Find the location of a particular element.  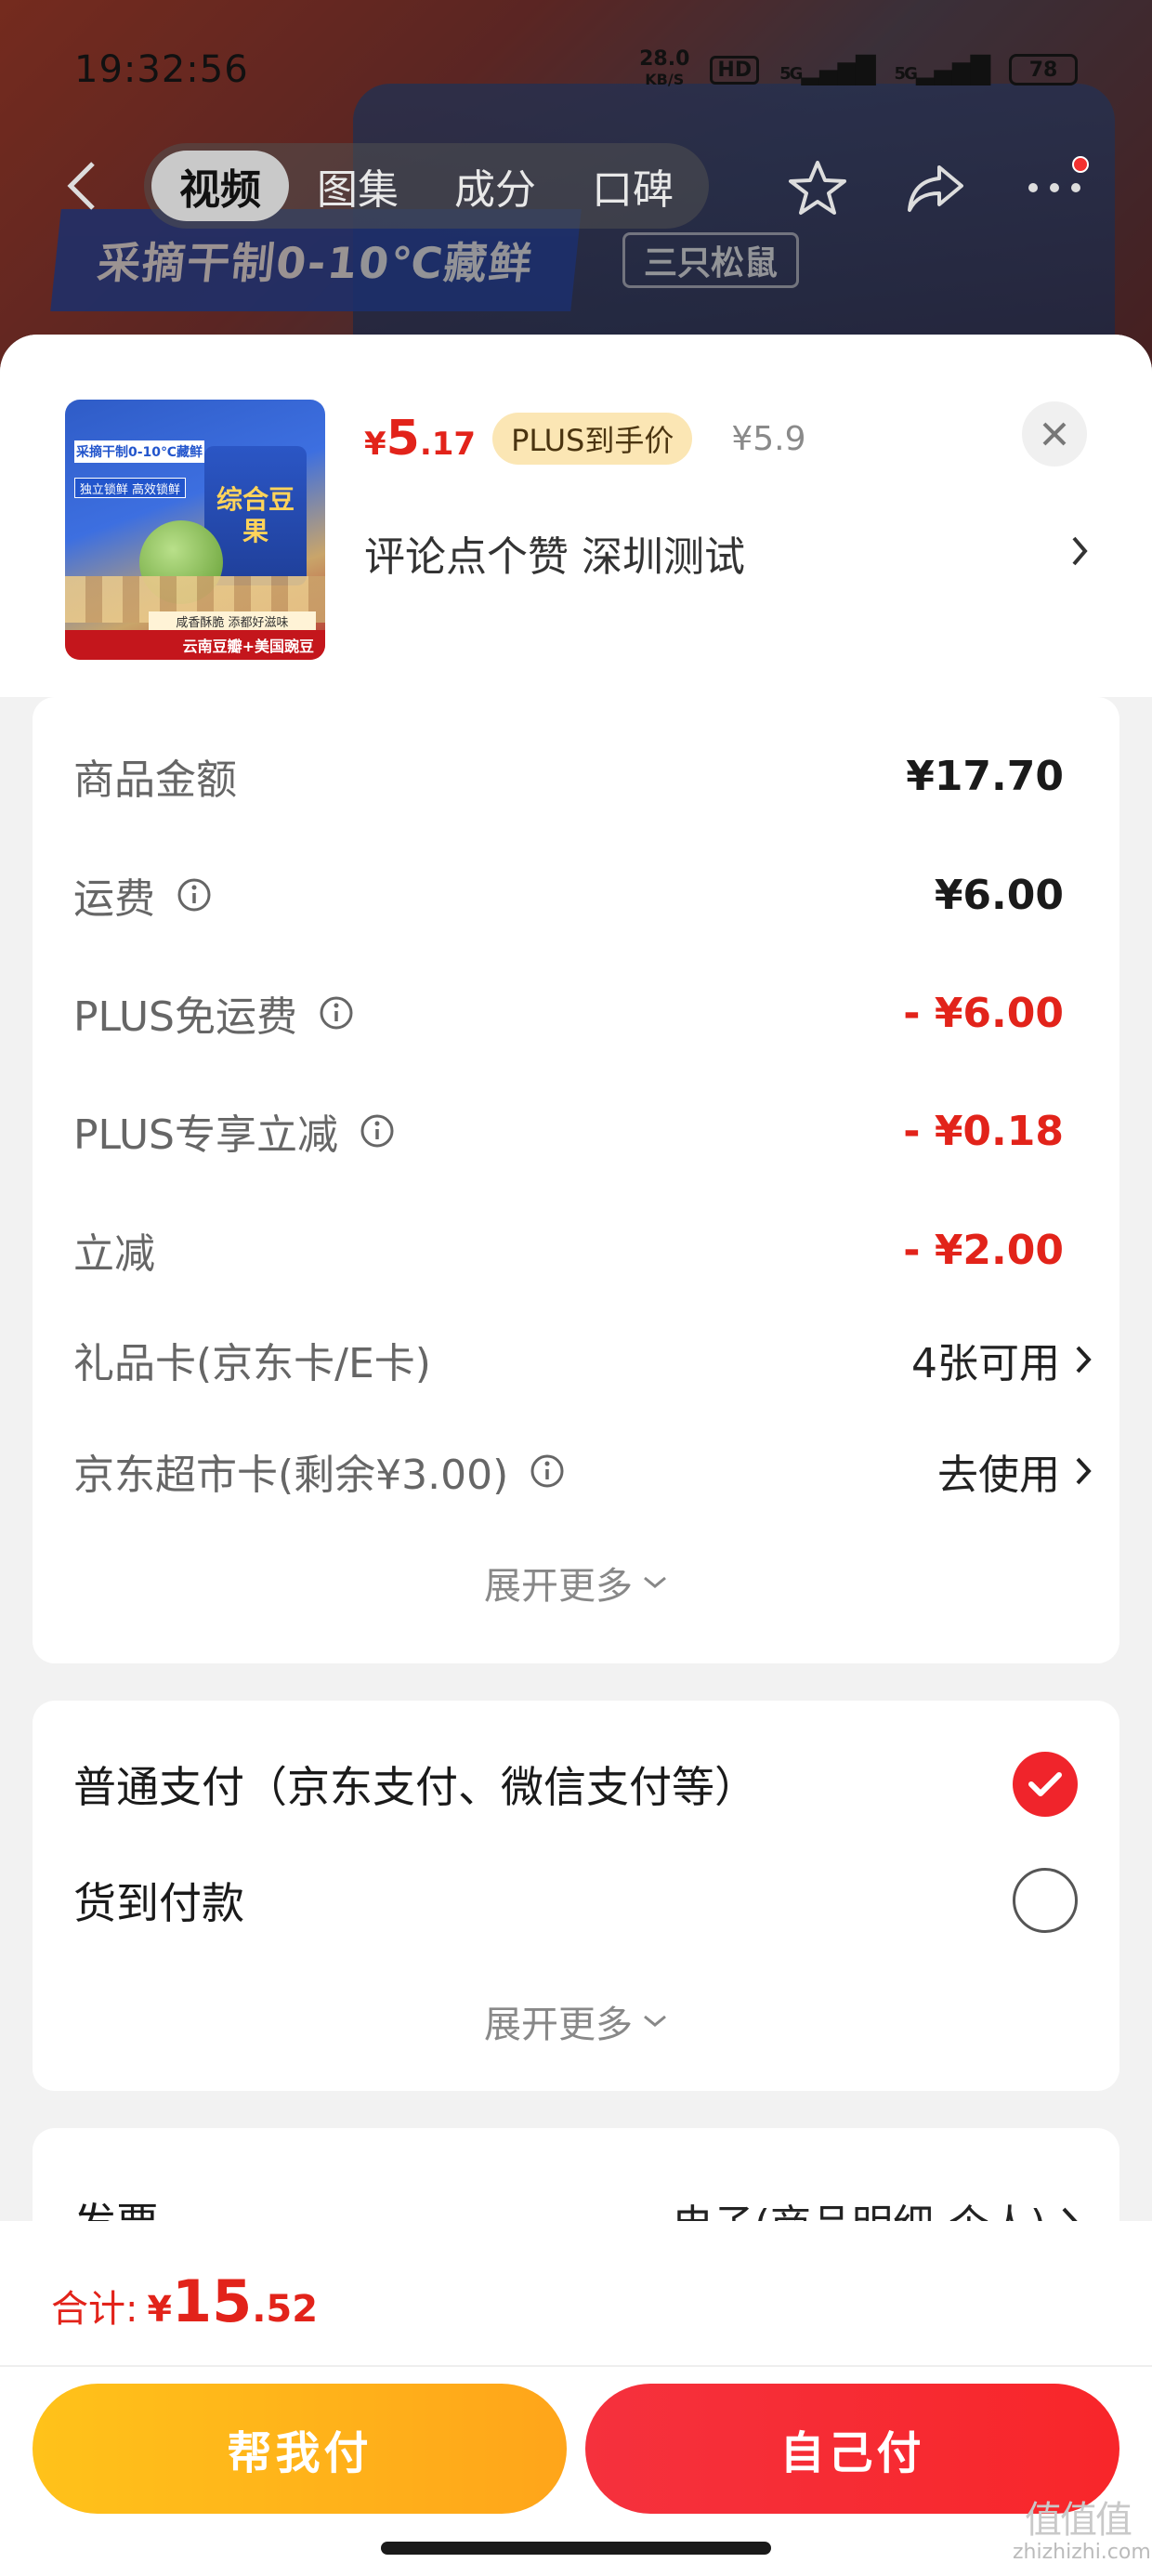

total-integer: 15 is located at coordinates (212, 2301).